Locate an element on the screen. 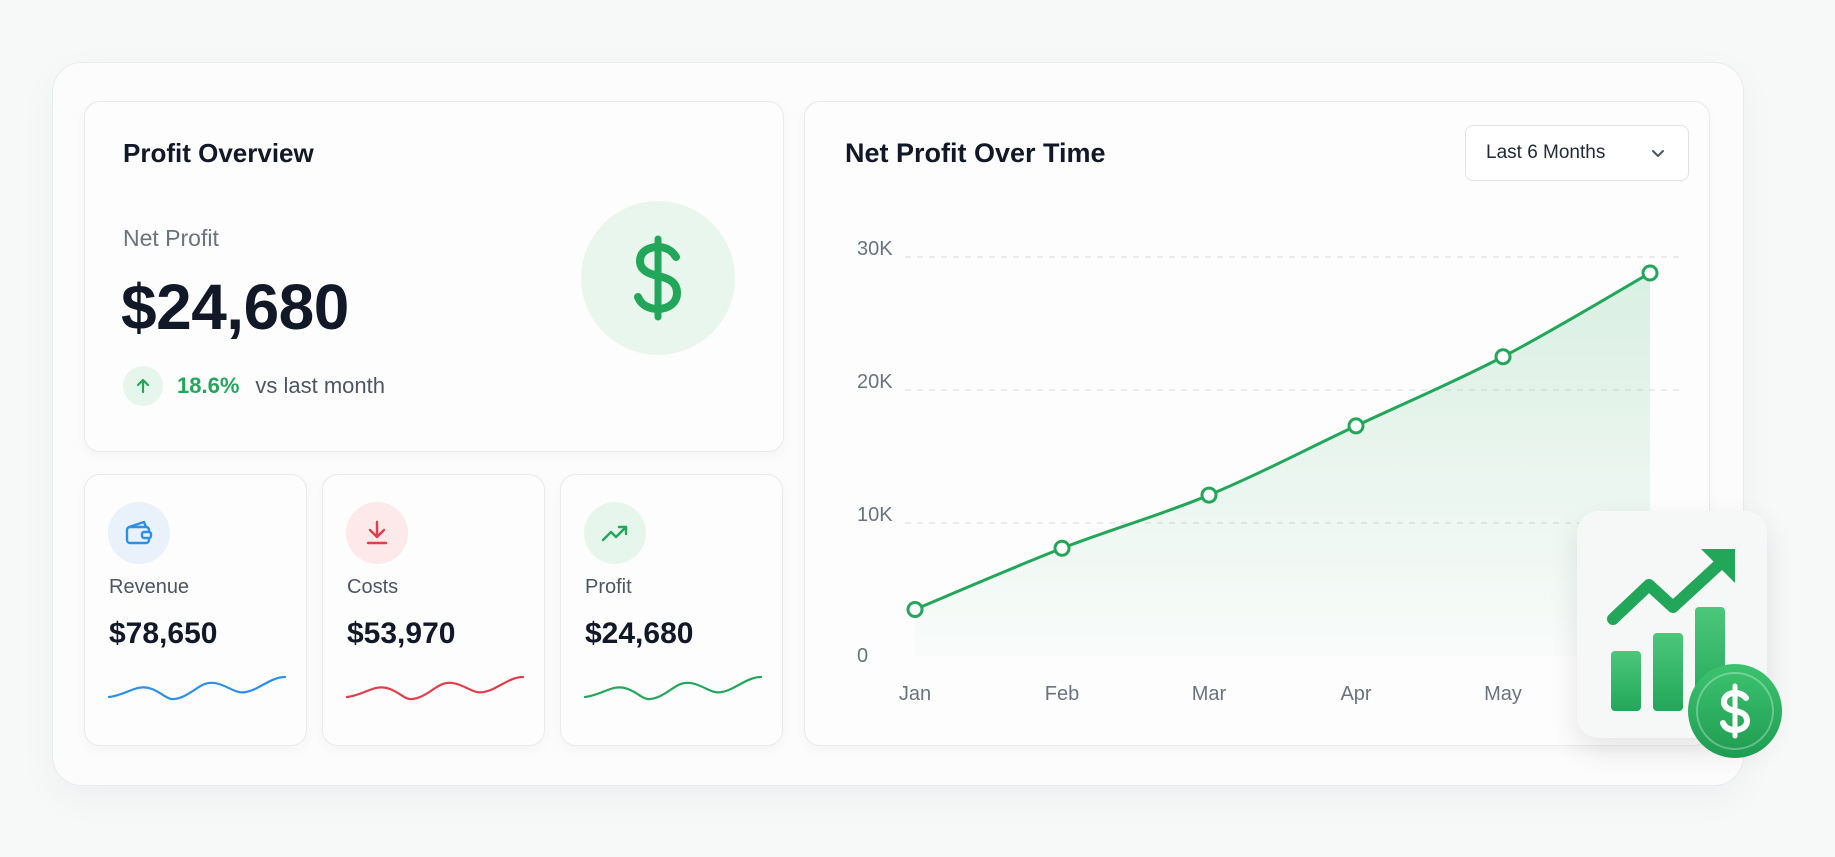 This screenshot has height=857, width=1835. trending-up-icon is located at coordinates (615, 533).